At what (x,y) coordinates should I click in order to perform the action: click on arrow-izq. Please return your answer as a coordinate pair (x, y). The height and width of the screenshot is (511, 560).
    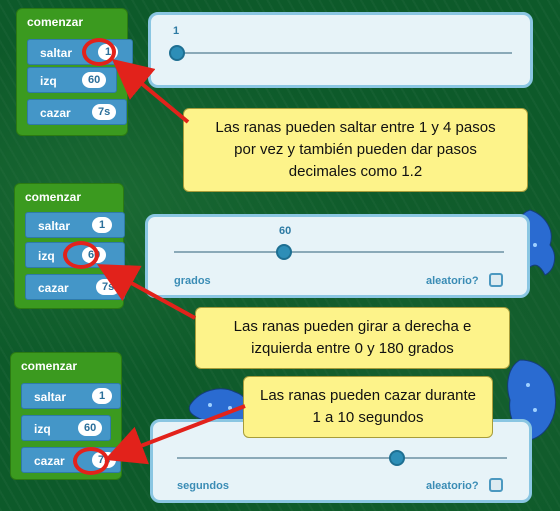
    Looking at the image, I should click on (146, 292).